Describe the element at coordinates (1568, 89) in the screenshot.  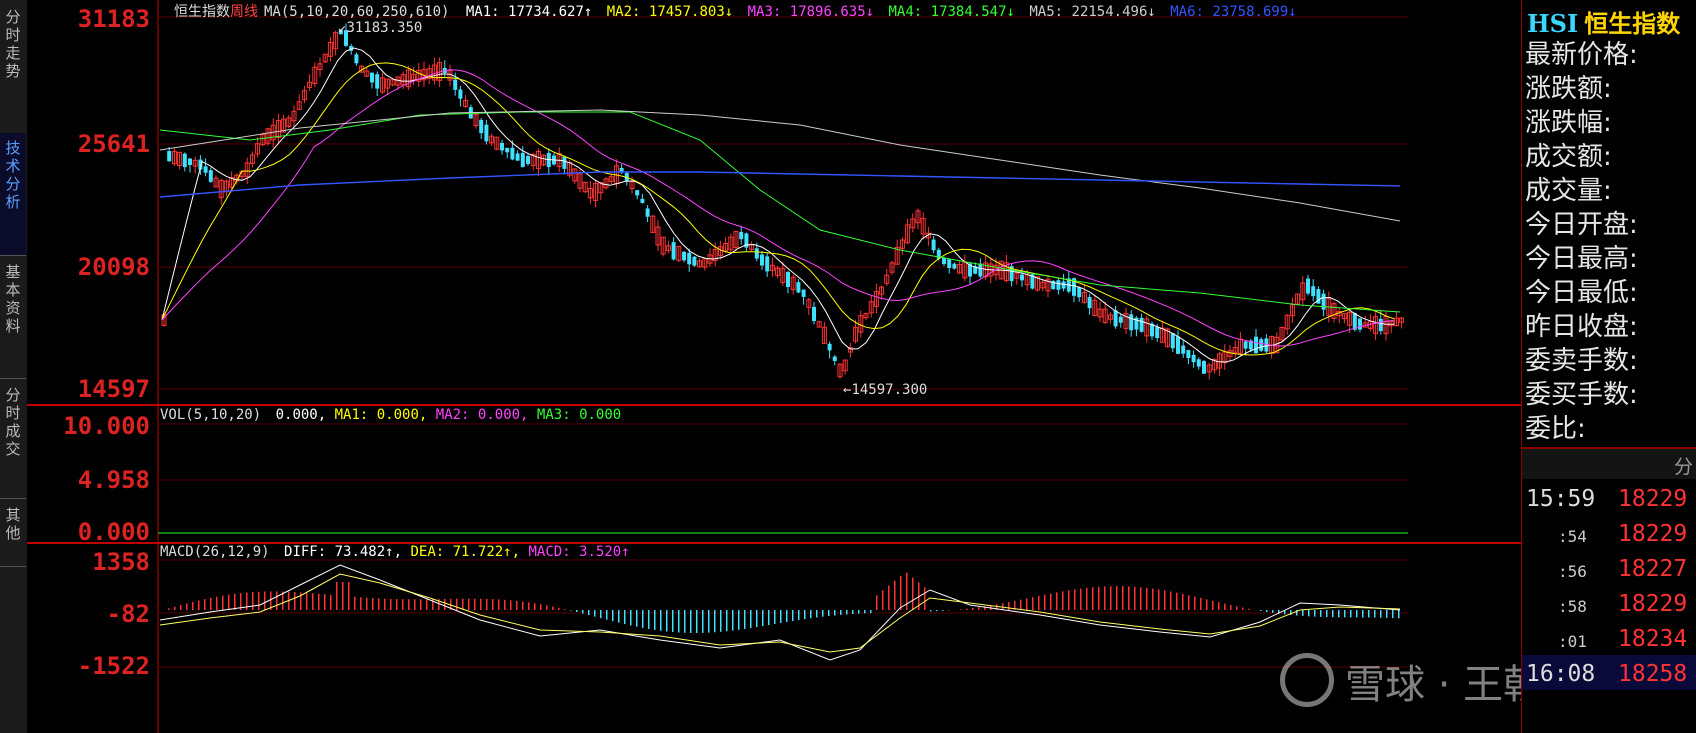
I see `field-change: 涨跌额:` at that location.